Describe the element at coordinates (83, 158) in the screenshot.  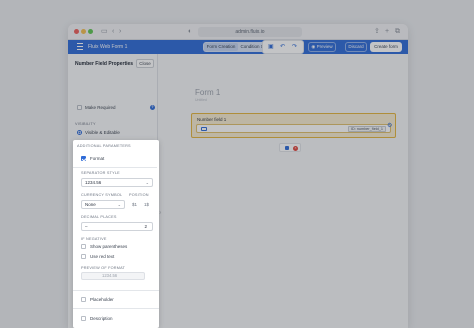
I see `format-checkbox` at that location.